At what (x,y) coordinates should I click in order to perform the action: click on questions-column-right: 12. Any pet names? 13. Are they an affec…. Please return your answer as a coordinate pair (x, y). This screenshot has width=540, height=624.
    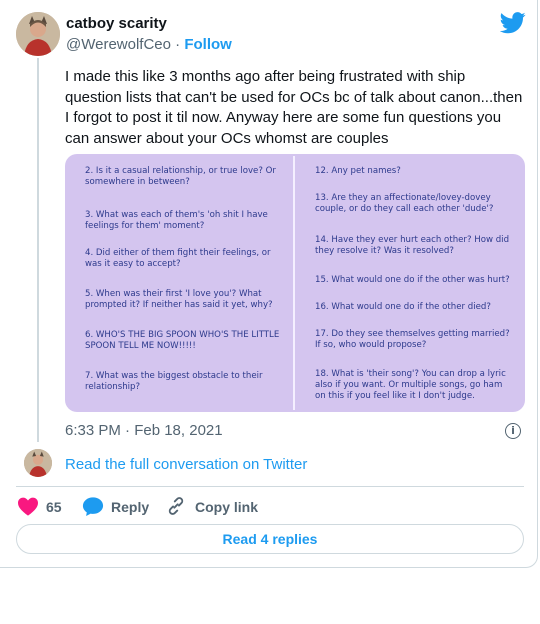
    Looking at the image, I should click on (415, 284).